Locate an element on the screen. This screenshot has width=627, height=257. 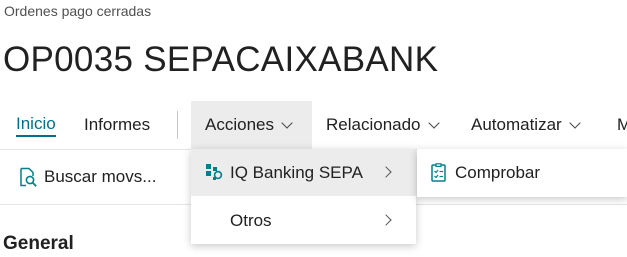
tab-more-label: M is located at coordinates (622, 124).